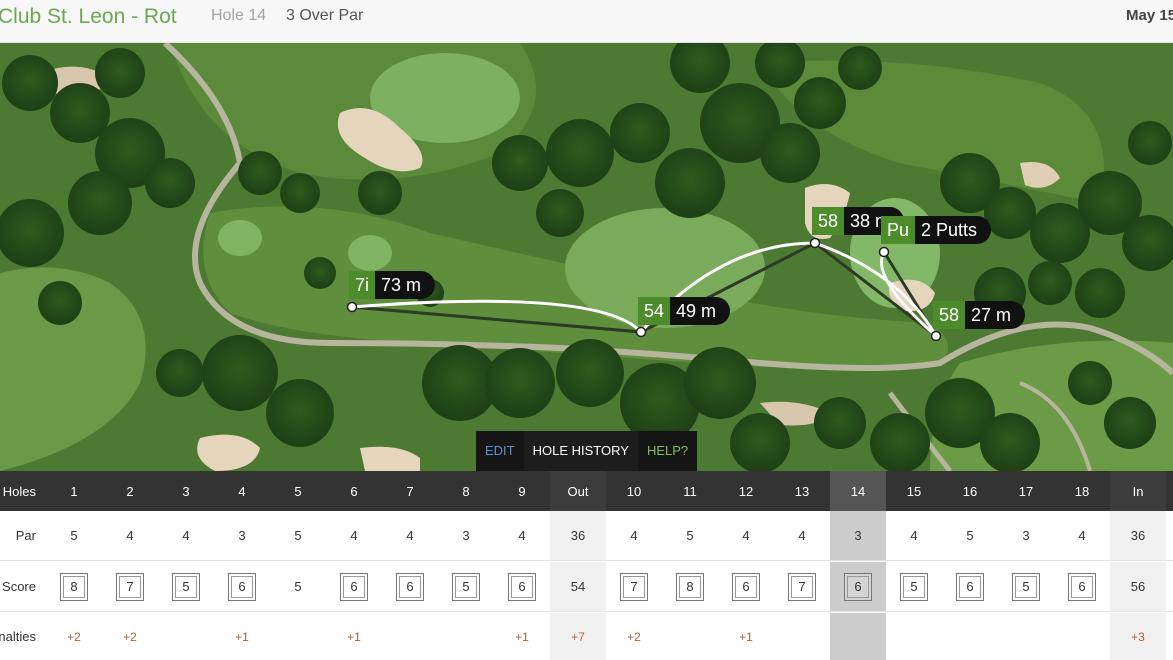  I want to click on par-cell-hole-11: 5, so click(690, 535).